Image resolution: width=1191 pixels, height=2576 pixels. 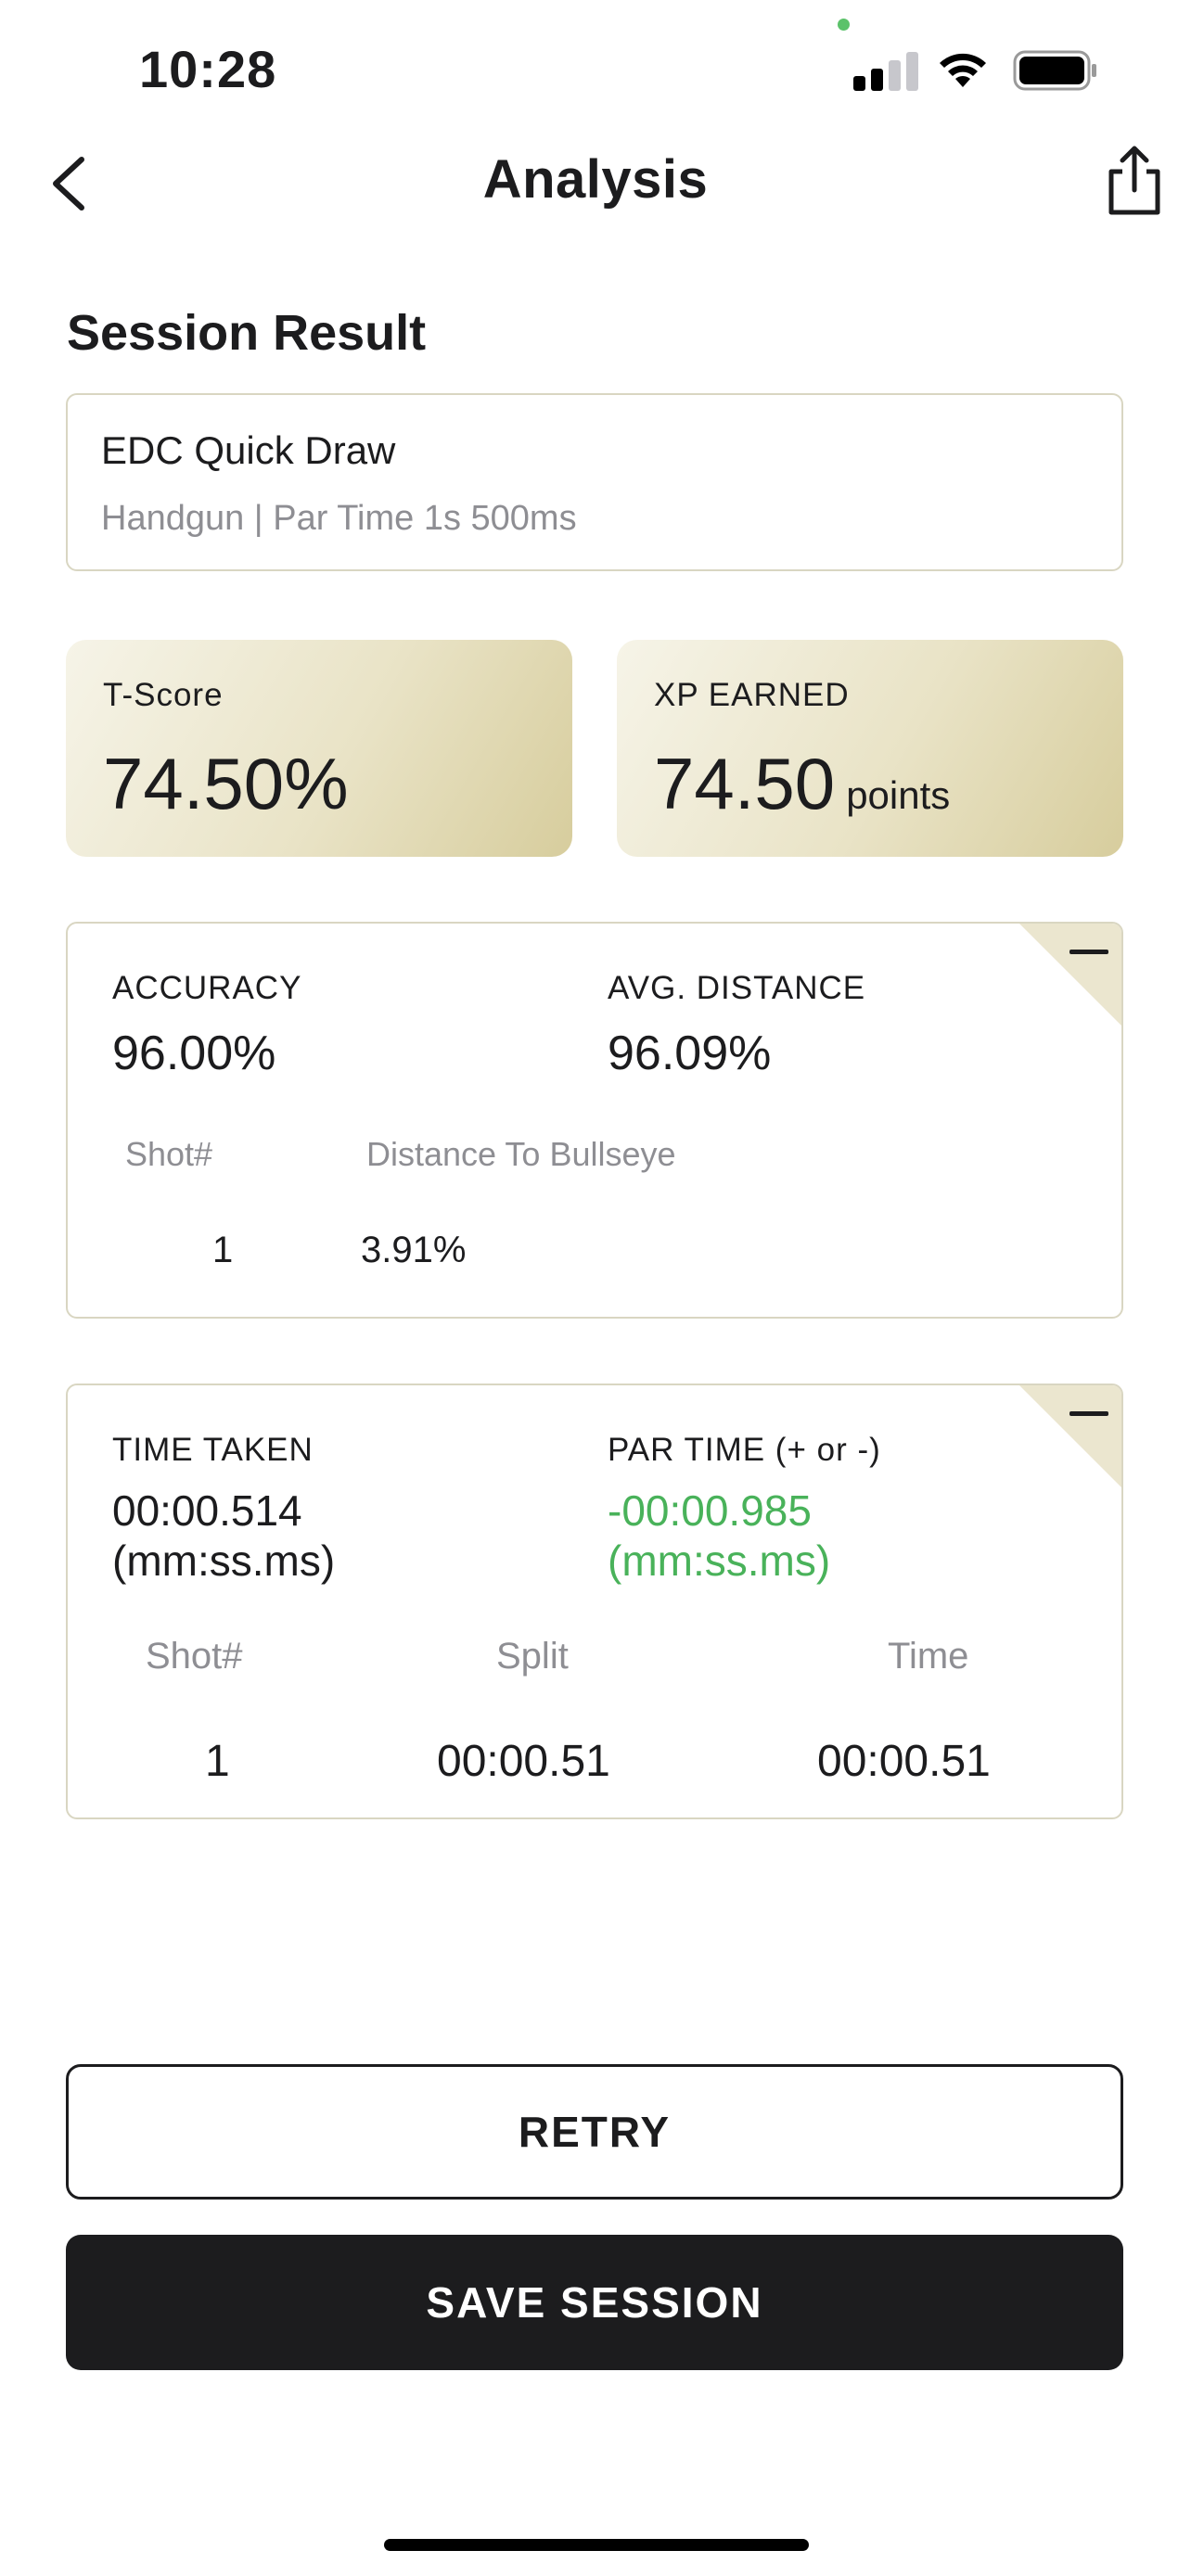 What do you see at coordinates (414, 1250) in the screenshot?
I see `cell-distance: 3.91%` at bounding box center [414, 1250].